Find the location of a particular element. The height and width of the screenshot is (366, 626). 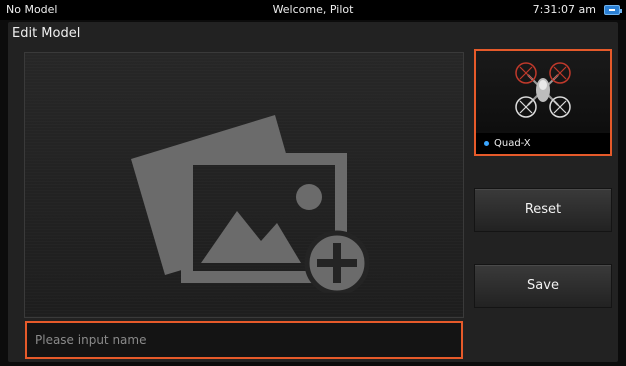

model-name-input is located at coordinates (244, 340).